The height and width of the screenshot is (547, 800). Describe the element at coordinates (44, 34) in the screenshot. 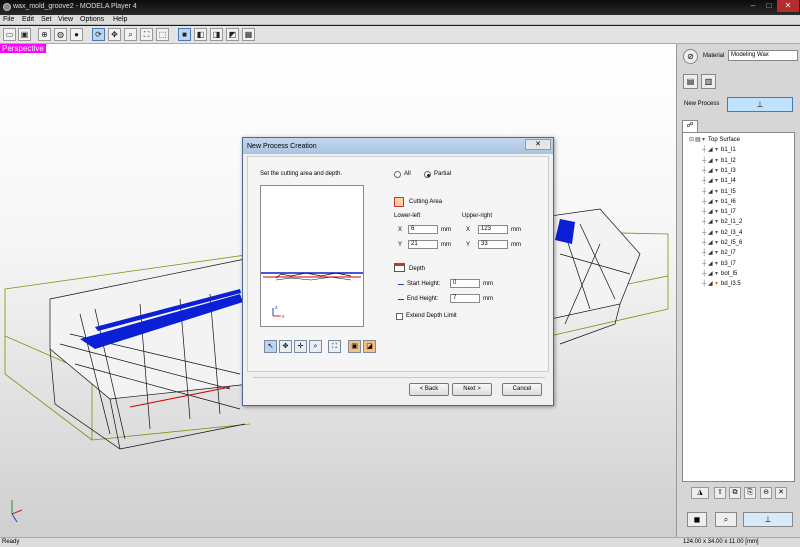

I see `sphere-wire-icon: ⊕` at that location.